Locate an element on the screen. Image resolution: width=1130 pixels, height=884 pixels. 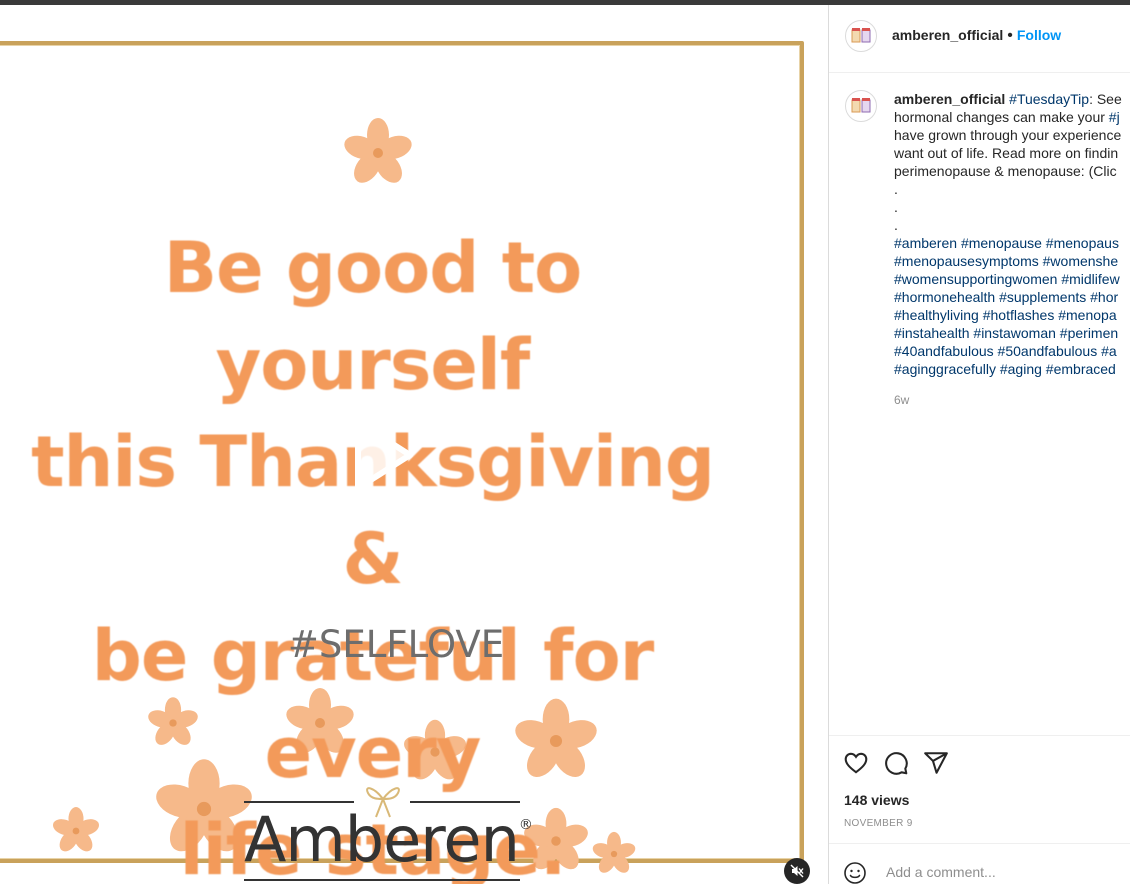
caption-line: #40andfabulous #50andfabulous #a is located at coordinates (1012, 351).